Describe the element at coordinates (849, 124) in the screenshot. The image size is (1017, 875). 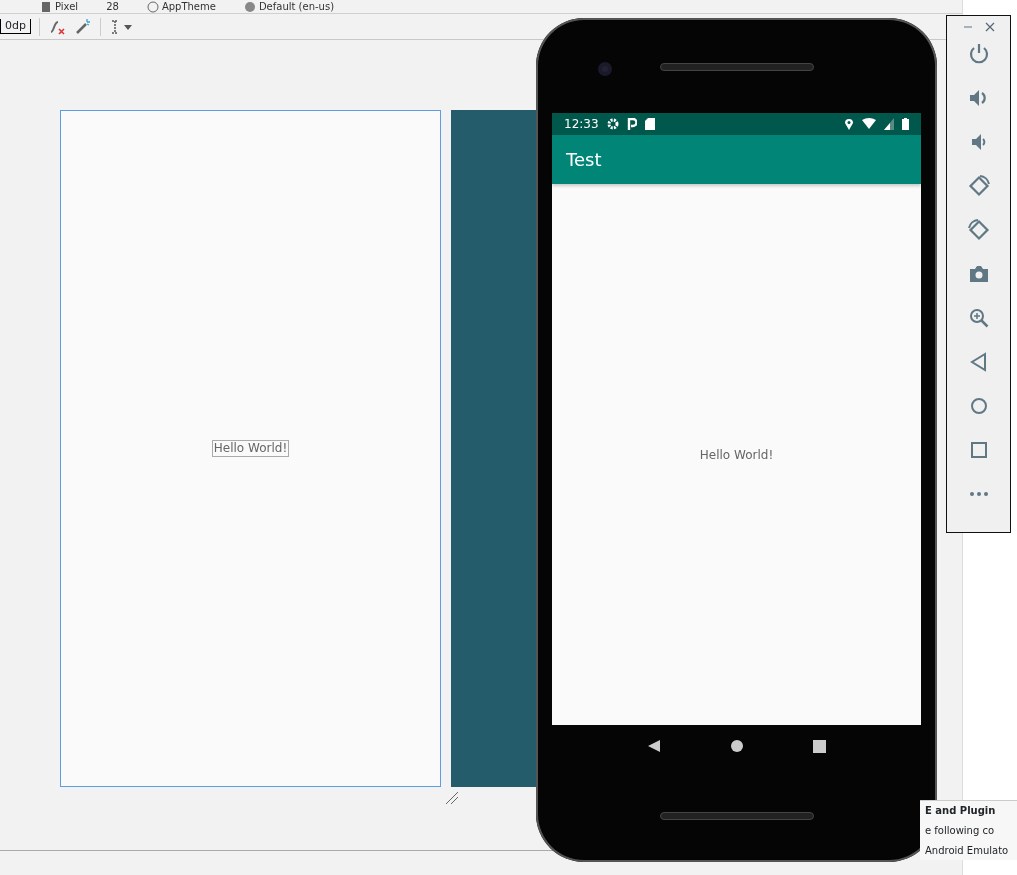
I see `location-icon` at that location.